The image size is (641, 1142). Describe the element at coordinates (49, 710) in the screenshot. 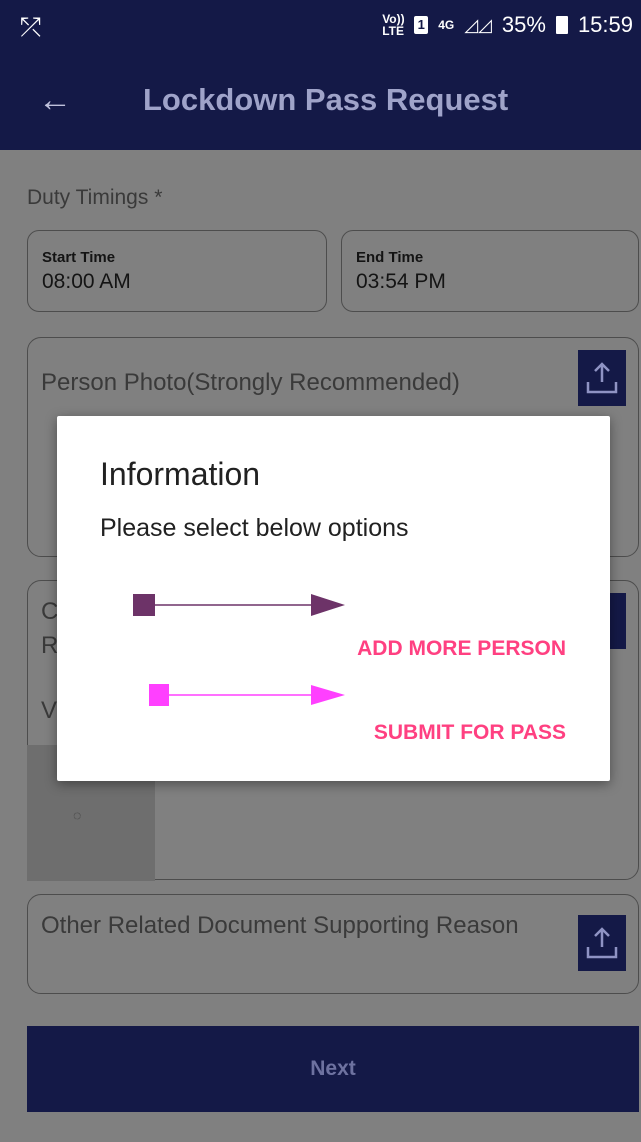

I see `reason-card-partial-text-3: V` at that location.